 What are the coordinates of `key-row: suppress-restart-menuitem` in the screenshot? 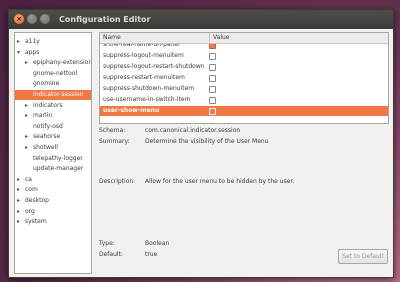 It's located at (244, 78).